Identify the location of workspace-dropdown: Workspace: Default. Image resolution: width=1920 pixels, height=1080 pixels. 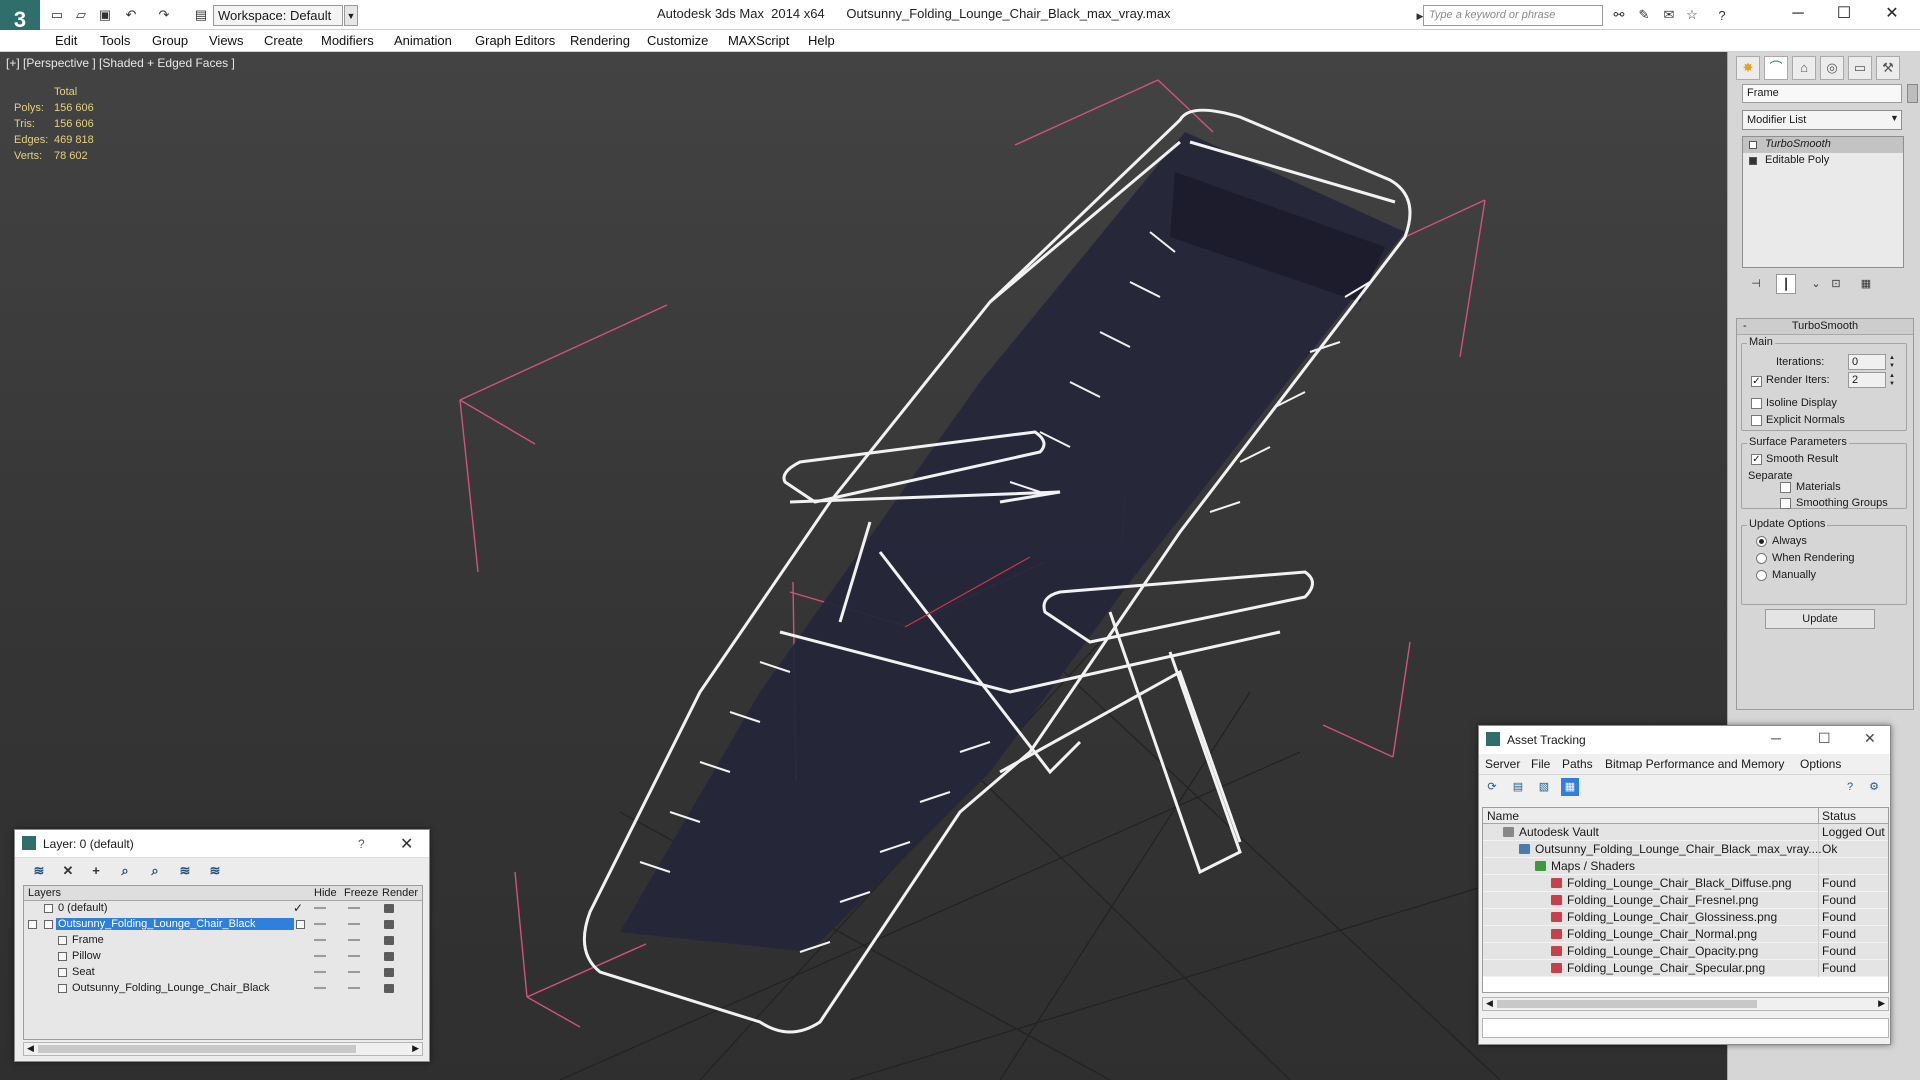
(278, 15).